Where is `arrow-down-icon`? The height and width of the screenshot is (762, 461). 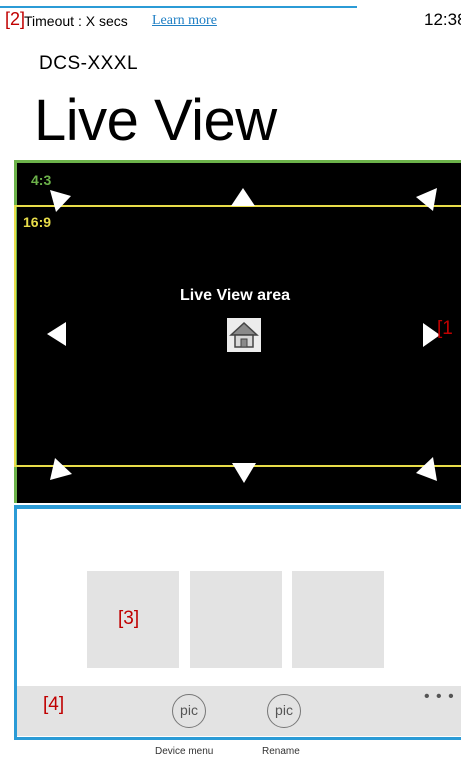
arrow-down-icon is located at coordinates (244, 473).